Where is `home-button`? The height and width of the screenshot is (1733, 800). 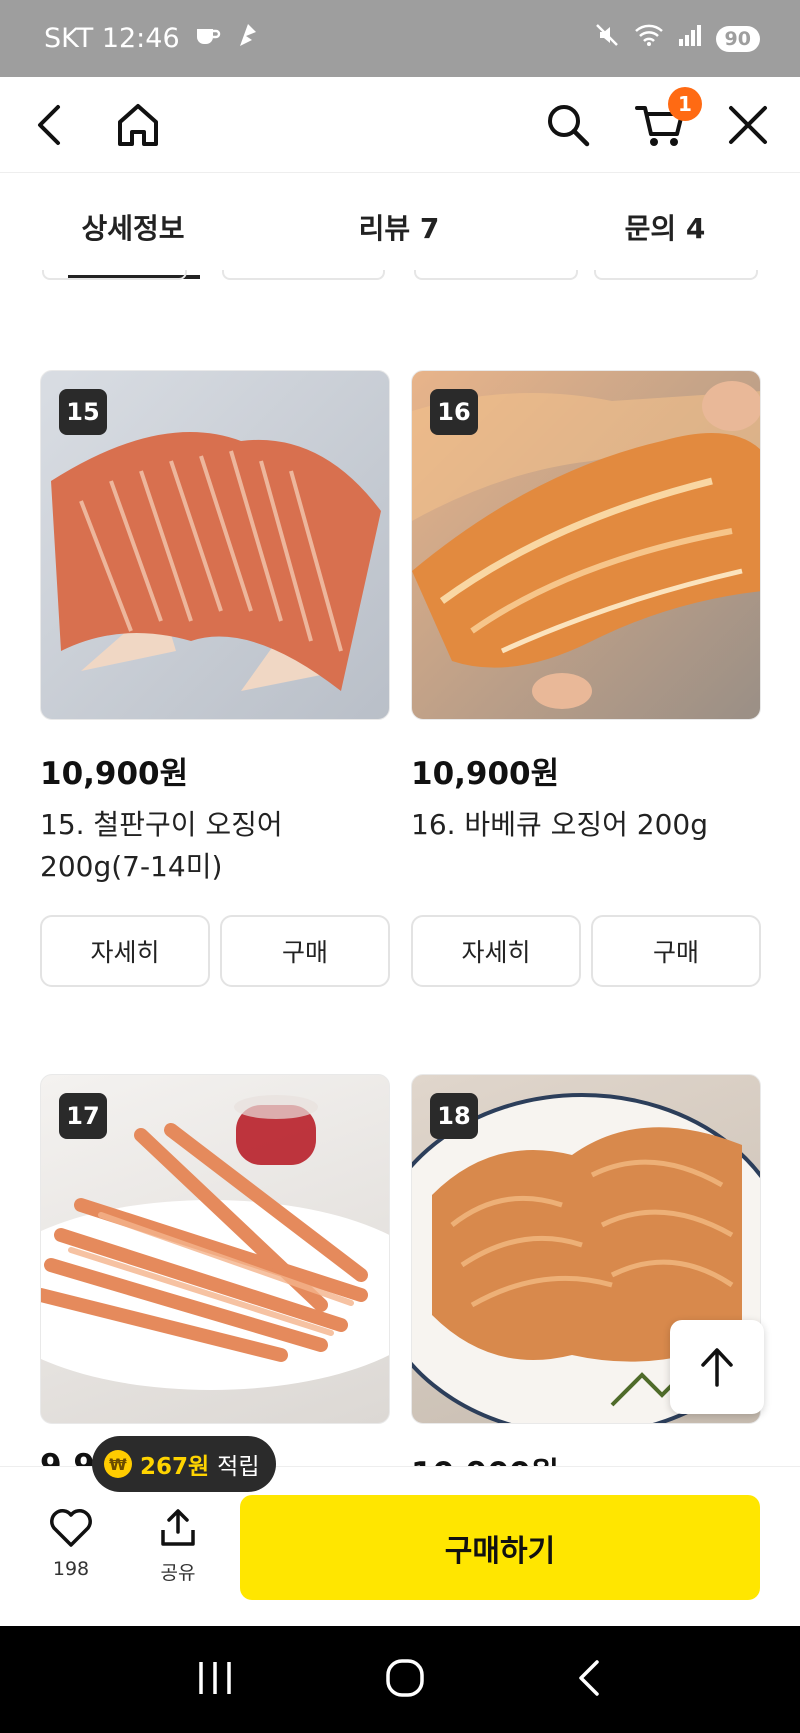
home-button is located at coordinates (138, 125).